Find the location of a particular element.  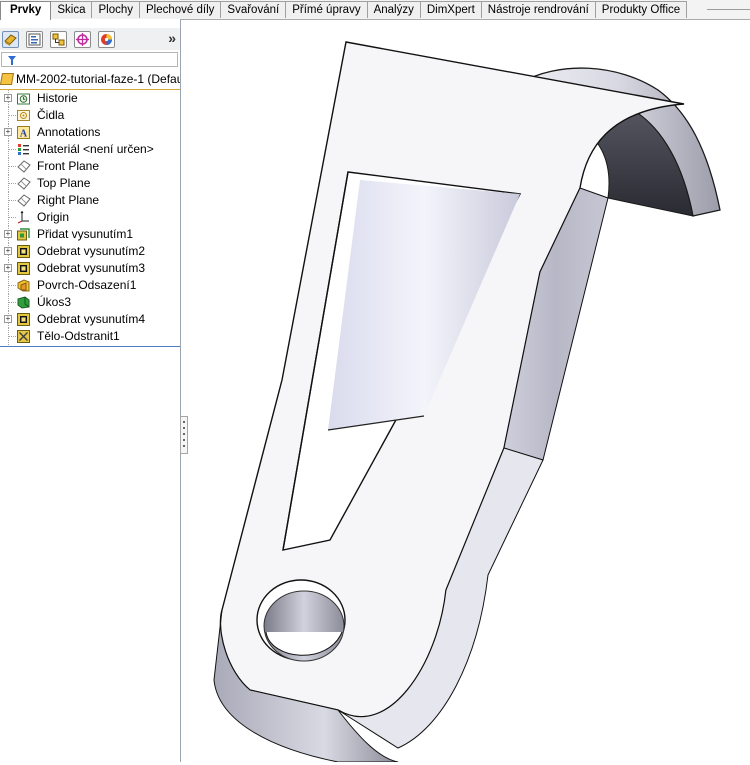

property-manager-icon is located at coordinates (34, 39).